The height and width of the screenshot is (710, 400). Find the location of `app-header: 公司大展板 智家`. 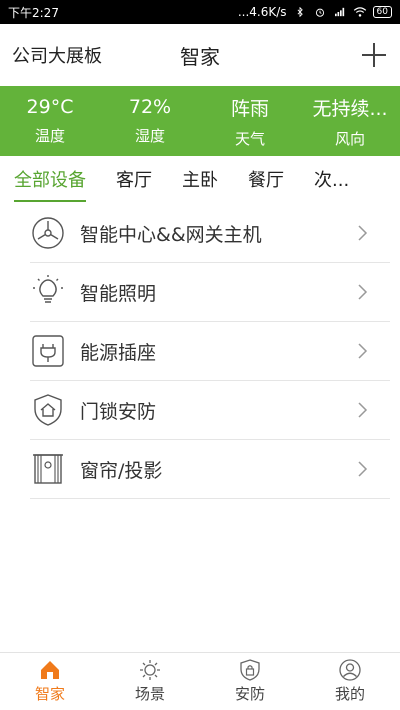

app-header: 公司大展板 智家 is located at coordinates (200, 55).